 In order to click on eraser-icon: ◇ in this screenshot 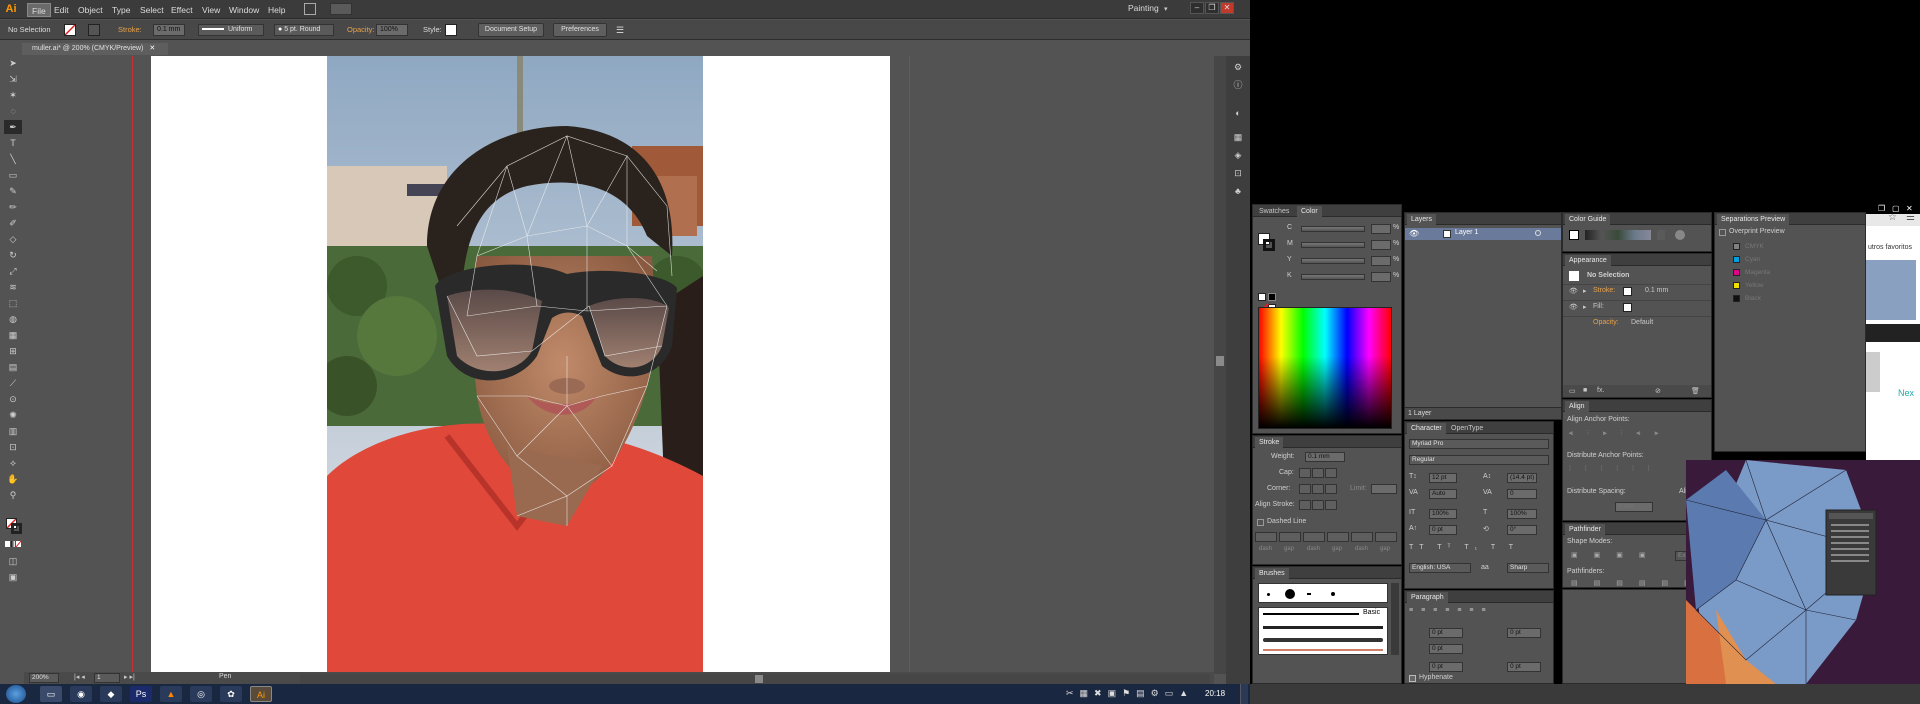, I will do `click(13, 239)`.